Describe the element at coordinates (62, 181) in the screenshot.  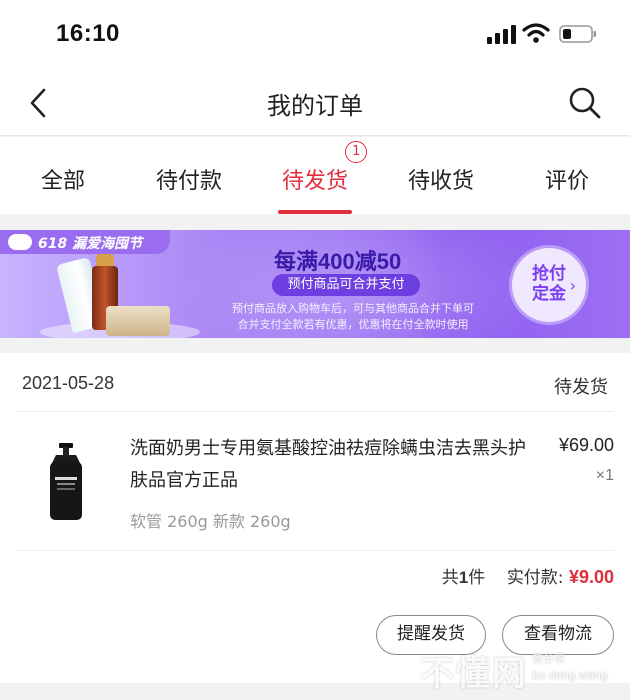
I see `tab-label: 全部` at that location.